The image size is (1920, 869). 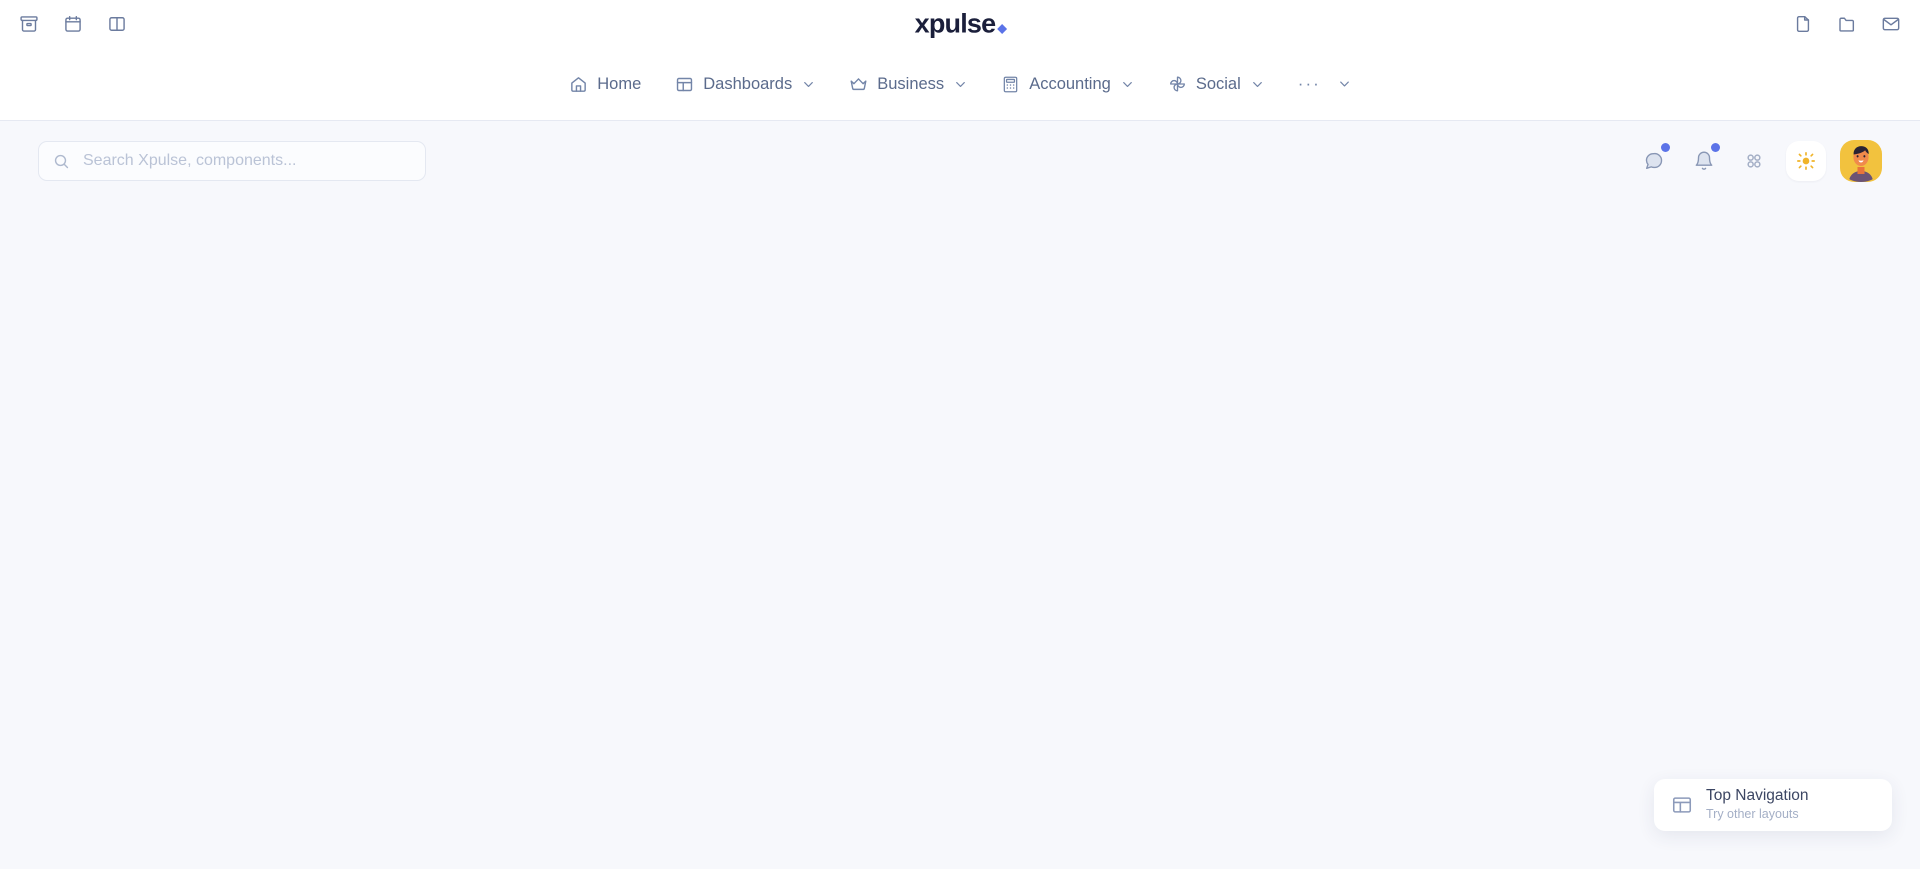 What do you see at coordinates (61, 161) in the screenshot?
I see `search-icon` at bounding box center [61, 161].